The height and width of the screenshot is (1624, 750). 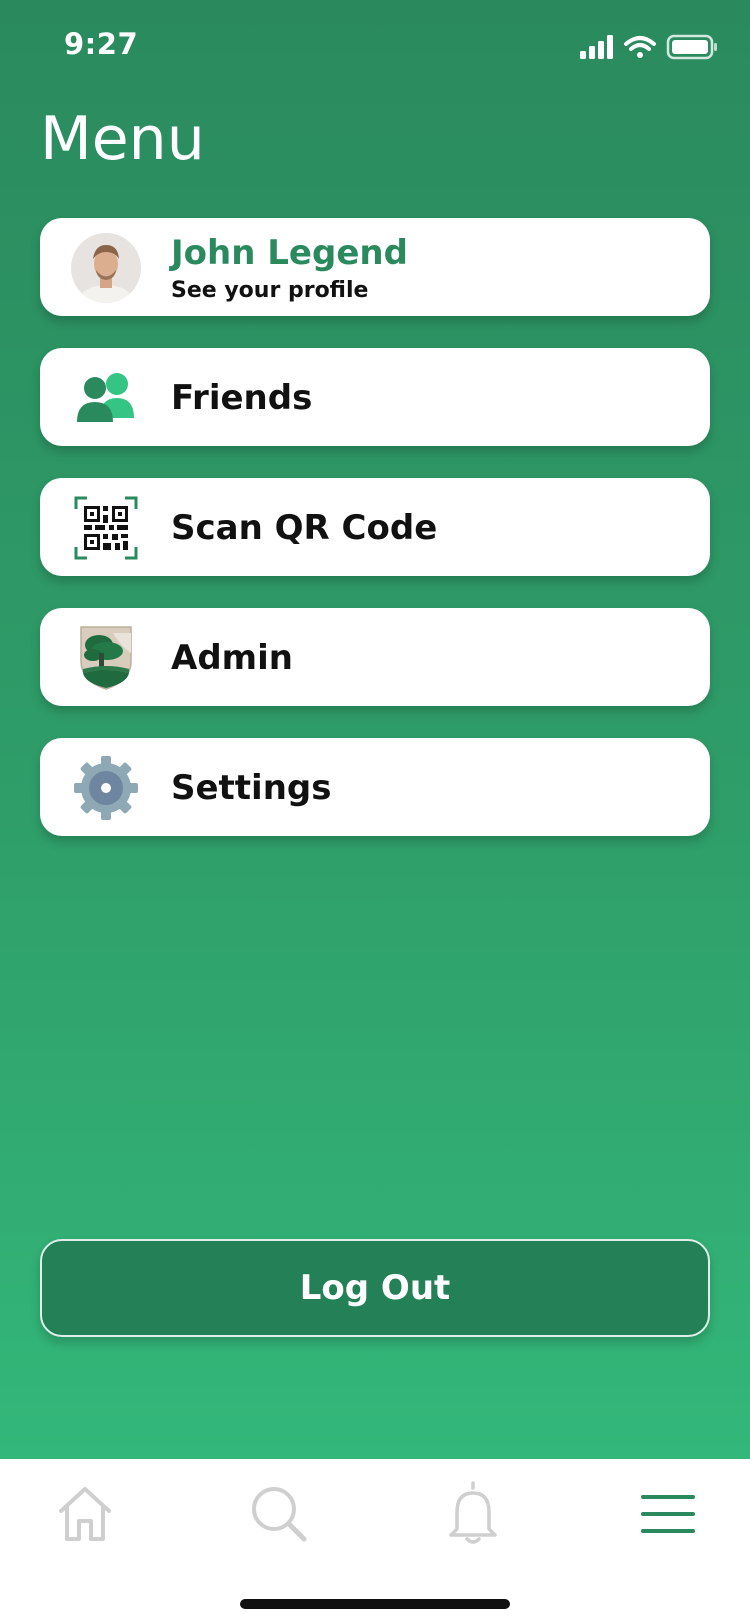 I want to click on see-profile-label: See your profile, so click(x=270, y=290).